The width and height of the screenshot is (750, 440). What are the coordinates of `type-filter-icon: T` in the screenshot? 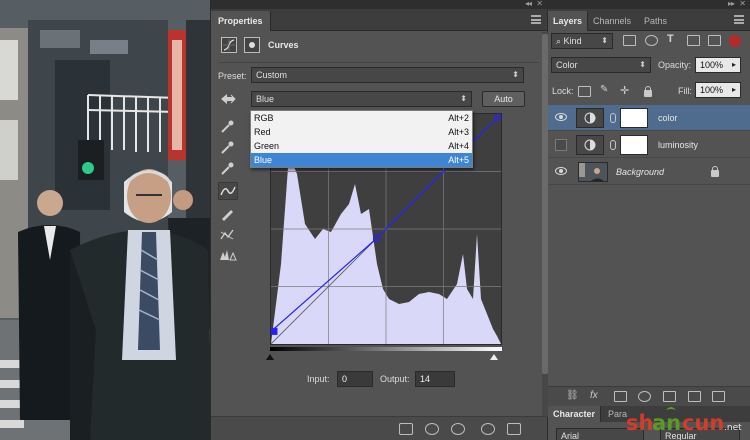 It's located at (670, 39).